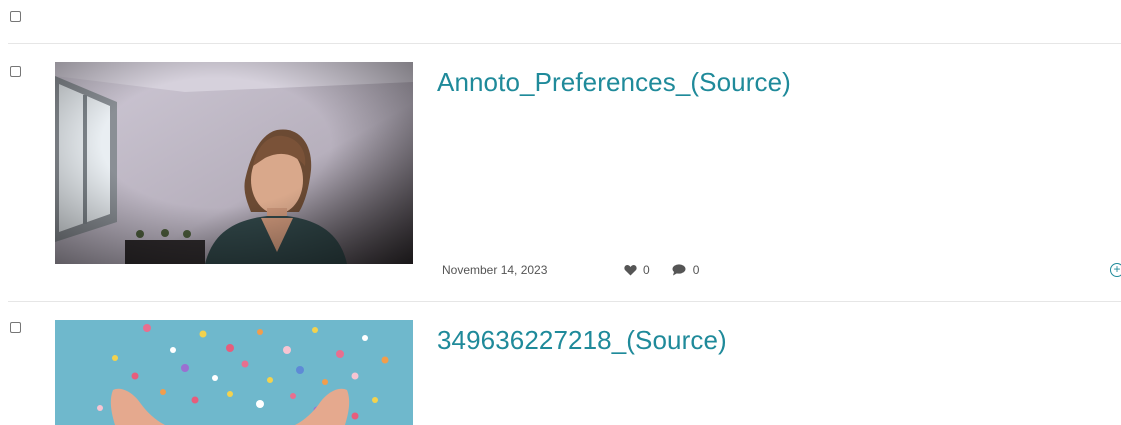 The height and width of the screenshot is (425, 1121). I want to click on video-thumbnail, so click(234, 372).